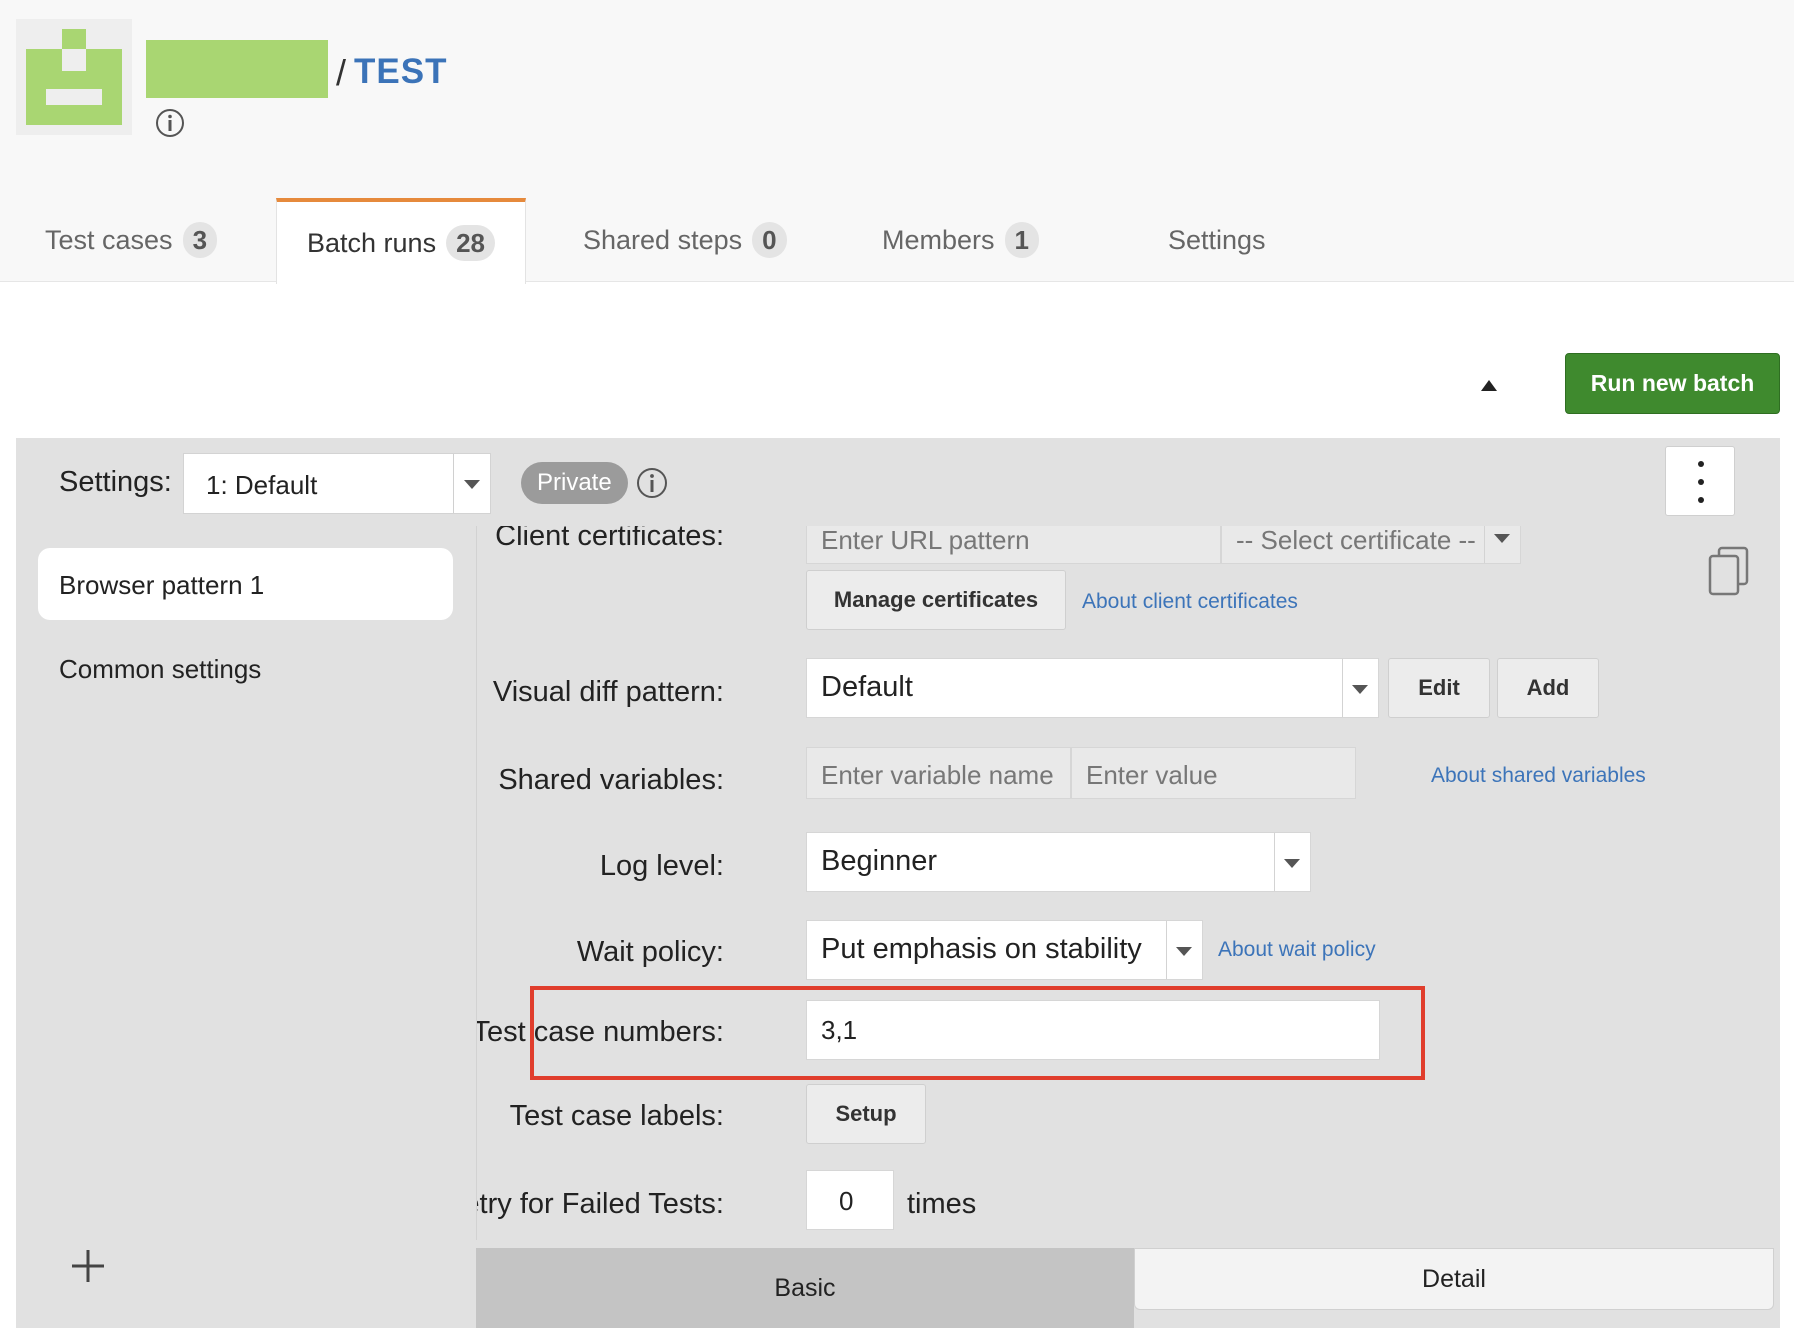  I want to click on wait-policy-select: Put emphasis on stability, so click(1004, 950).